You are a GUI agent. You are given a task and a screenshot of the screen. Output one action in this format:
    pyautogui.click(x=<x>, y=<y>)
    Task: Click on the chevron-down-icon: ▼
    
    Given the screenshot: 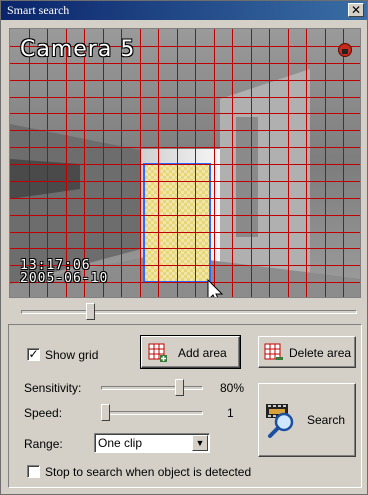 What is the action you would take?
    pyautogui.click(x=200, y=443)
    